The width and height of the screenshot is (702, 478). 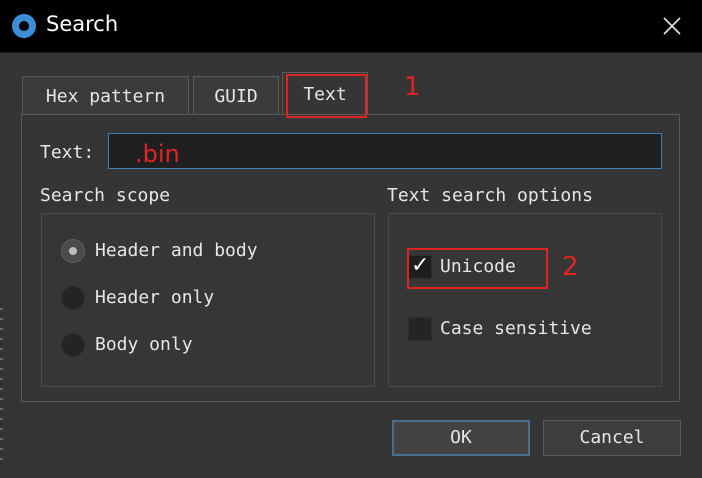 I want to click on close-icon, so click(x=672, y=26).